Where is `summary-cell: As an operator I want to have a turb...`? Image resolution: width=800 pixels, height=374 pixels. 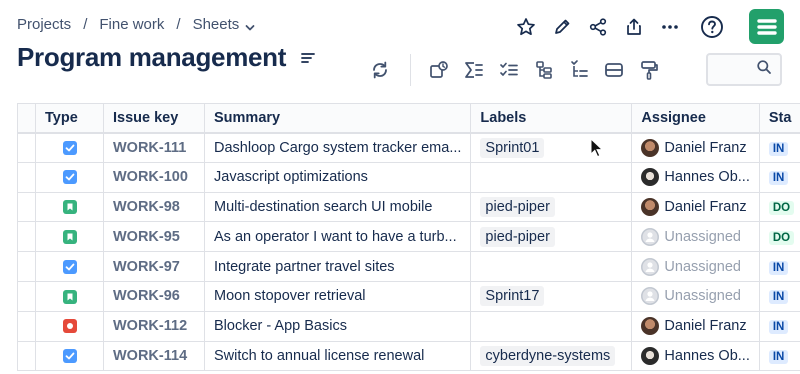 summary-cell: As an operator I want to have a turb... is located at coordinates (337, 237).